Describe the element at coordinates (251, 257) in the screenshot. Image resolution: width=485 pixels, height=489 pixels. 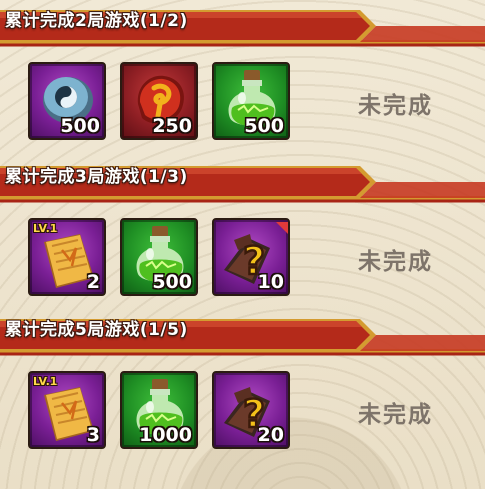
I see `reward-item: ? 10` at that location.